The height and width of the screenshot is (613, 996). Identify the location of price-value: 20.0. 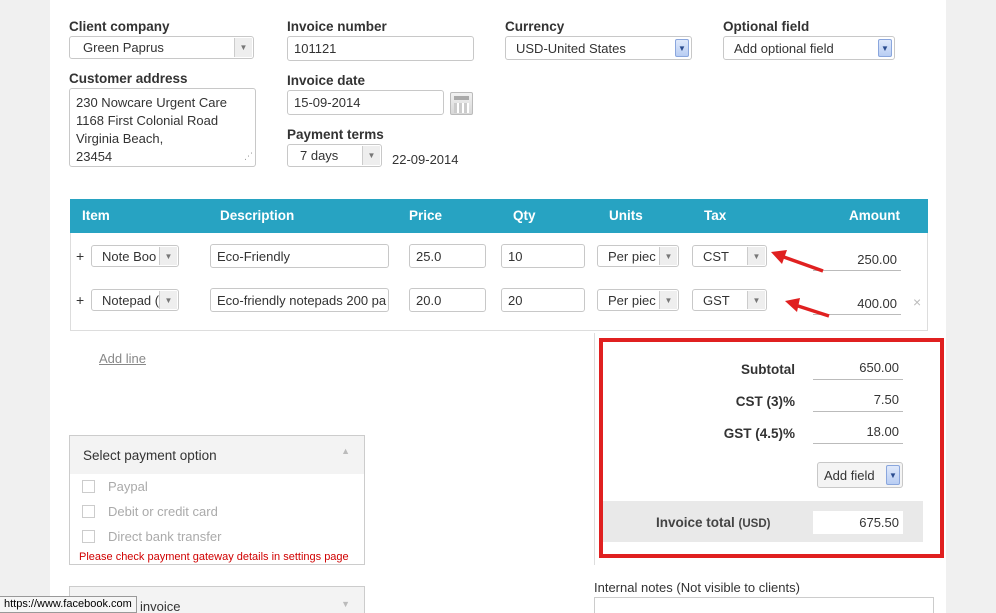
(429, 300).